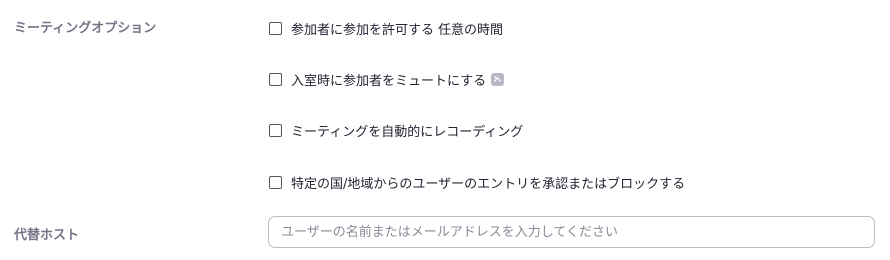 This screenshot has width=890, height=260. What do you see at coordinates (498, 79) in the screenshot?
I see `info-badge-icon` at bounding box center [498, 79].